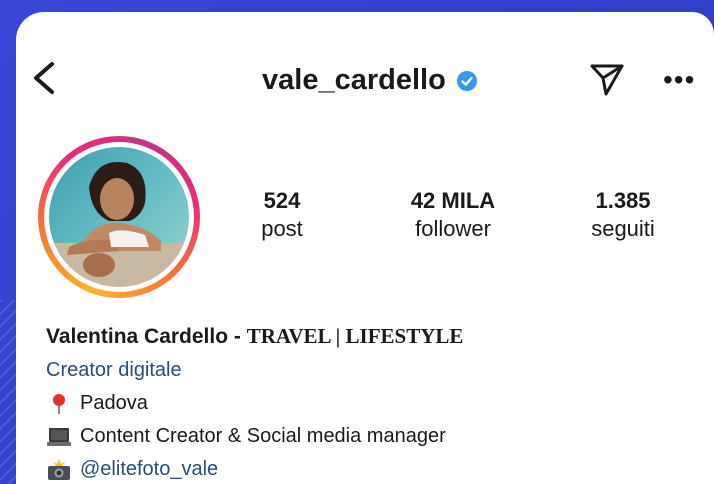 Image resolution: width=714 pixels, height=484 pixels. Describe the element at coordinates (263, 436) in the screenshot. I see `bio-line-text: Content Creator & Social media manager` at that location.